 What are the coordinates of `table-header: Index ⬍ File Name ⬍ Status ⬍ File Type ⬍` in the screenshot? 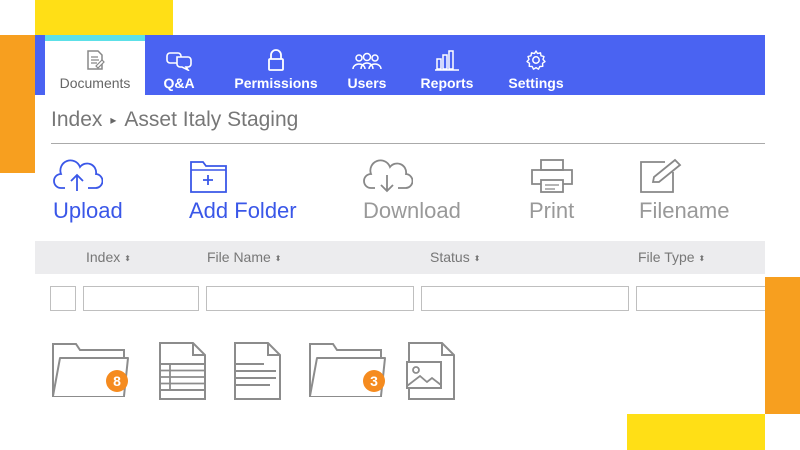 It's located at (400, 257).